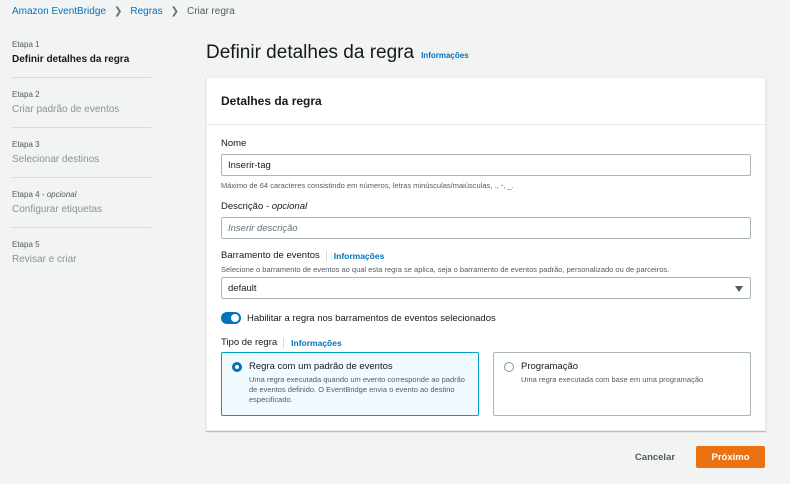  Describe the element at coordinates (730, 457) in the screenshot. I see `next-button: Próximo` at that location.